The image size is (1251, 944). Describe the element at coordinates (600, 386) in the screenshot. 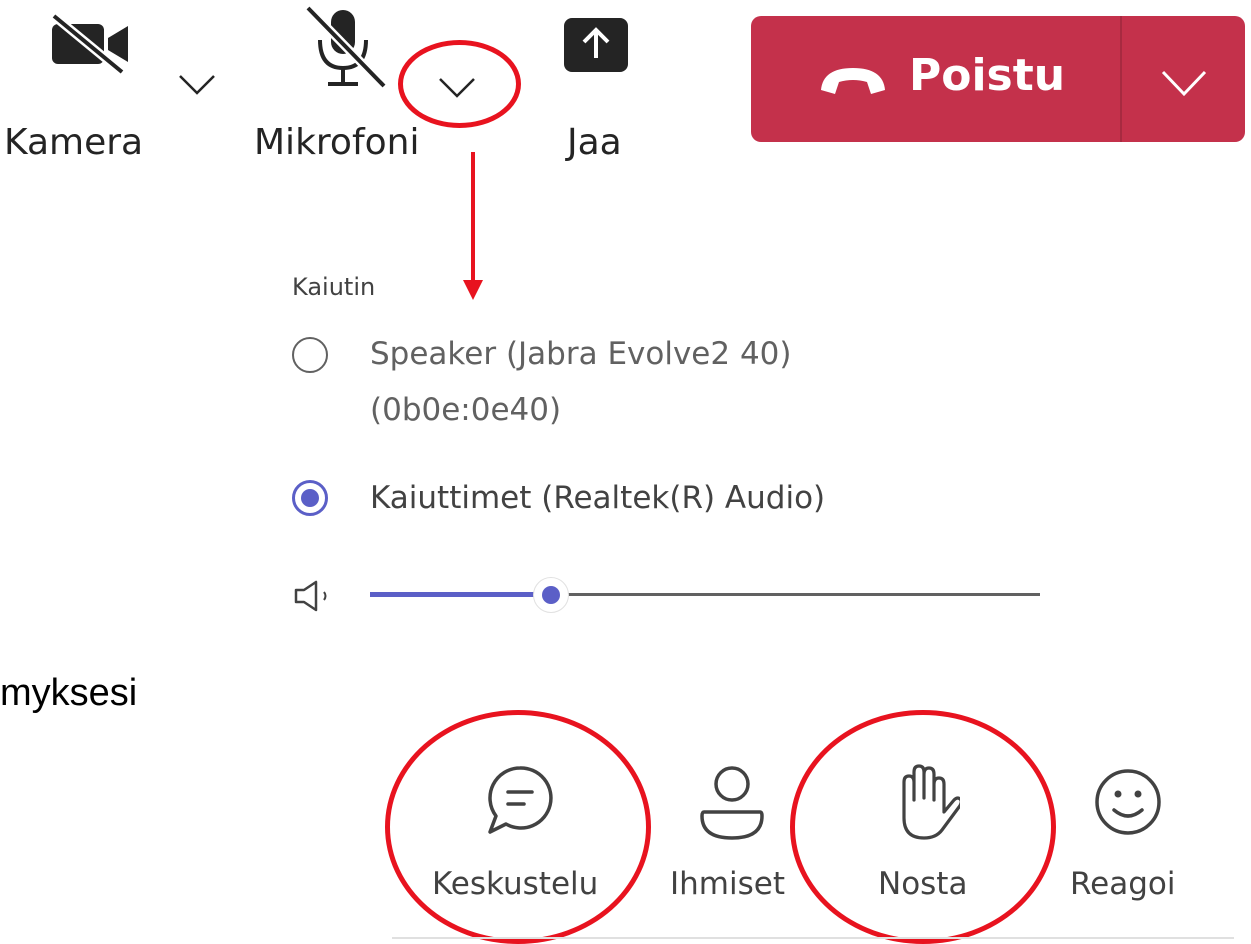

I see `speaker-option-jabra: Speaker (Jabra Evolve2 40) (0b0e:0e40)` at that location.